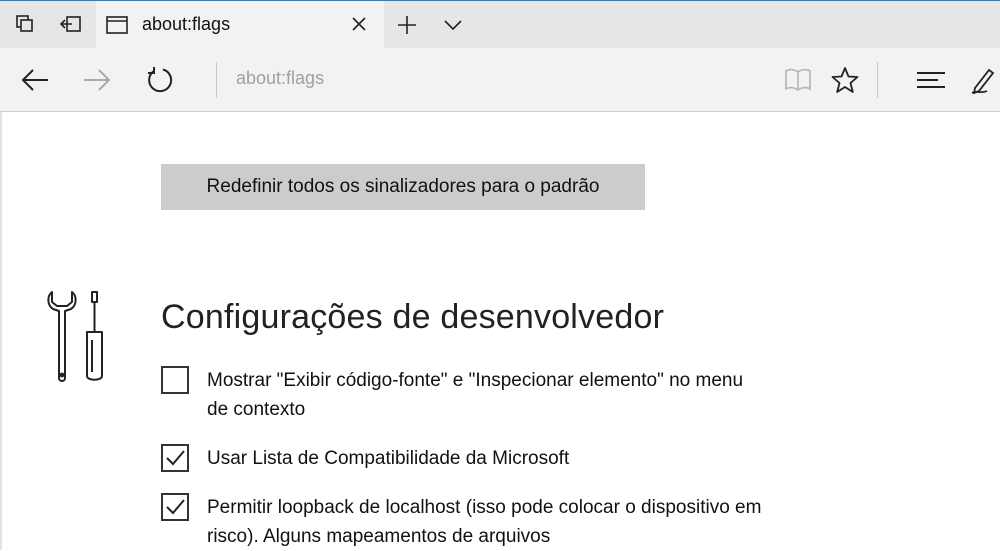 Image resolution: width=1000 pixels, height=551 pixels. Describe the element at coordinates (453, 25) in the screenshot. I see `chevron-down-icon` at that location.